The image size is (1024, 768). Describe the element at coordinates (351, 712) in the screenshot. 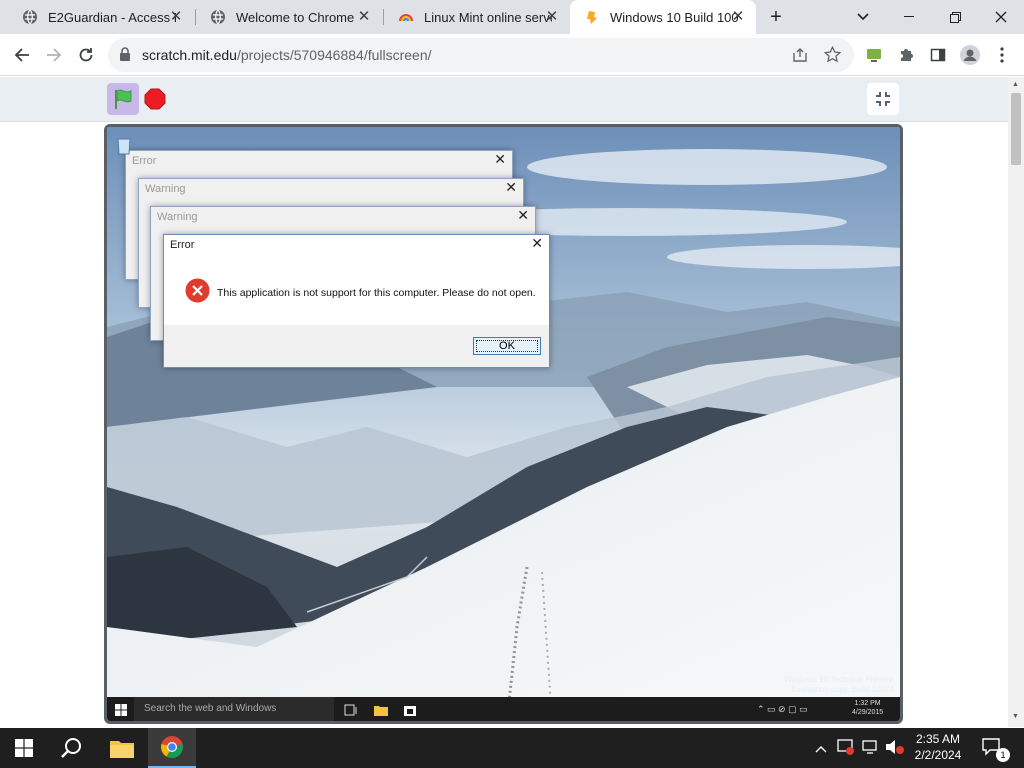

I see `task-view-icon` at that location.